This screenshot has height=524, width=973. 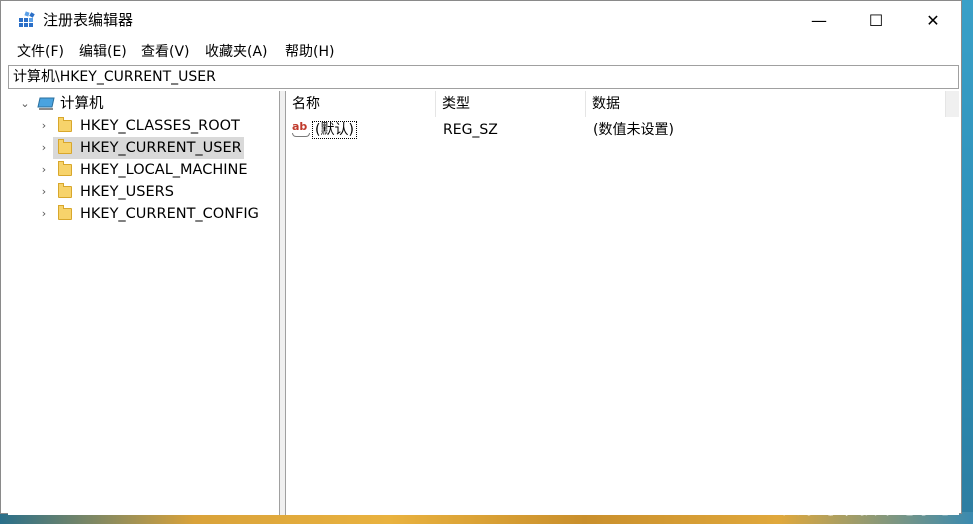 What do you see at coordinates (236, 52) in the screenshot?
I see `menu-favorites: 收藏夹(A)` at bounding box center [236, 52].